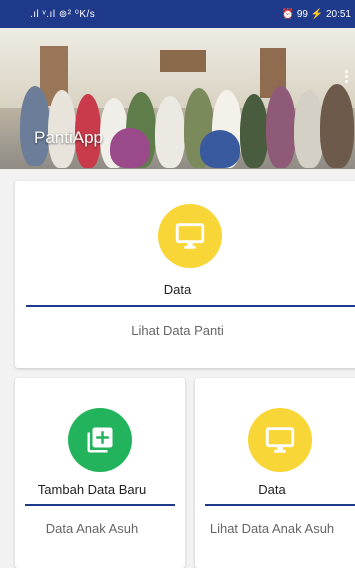 The height and width of the screenshot is (568, 355). Describe the element at coordinates (177, 14) in the screenshot. I see `status-bar: .ıl ᵛ.ıl ⊚² ⁰K/s ⏰ 99 ⚡ 20:51` at that location.